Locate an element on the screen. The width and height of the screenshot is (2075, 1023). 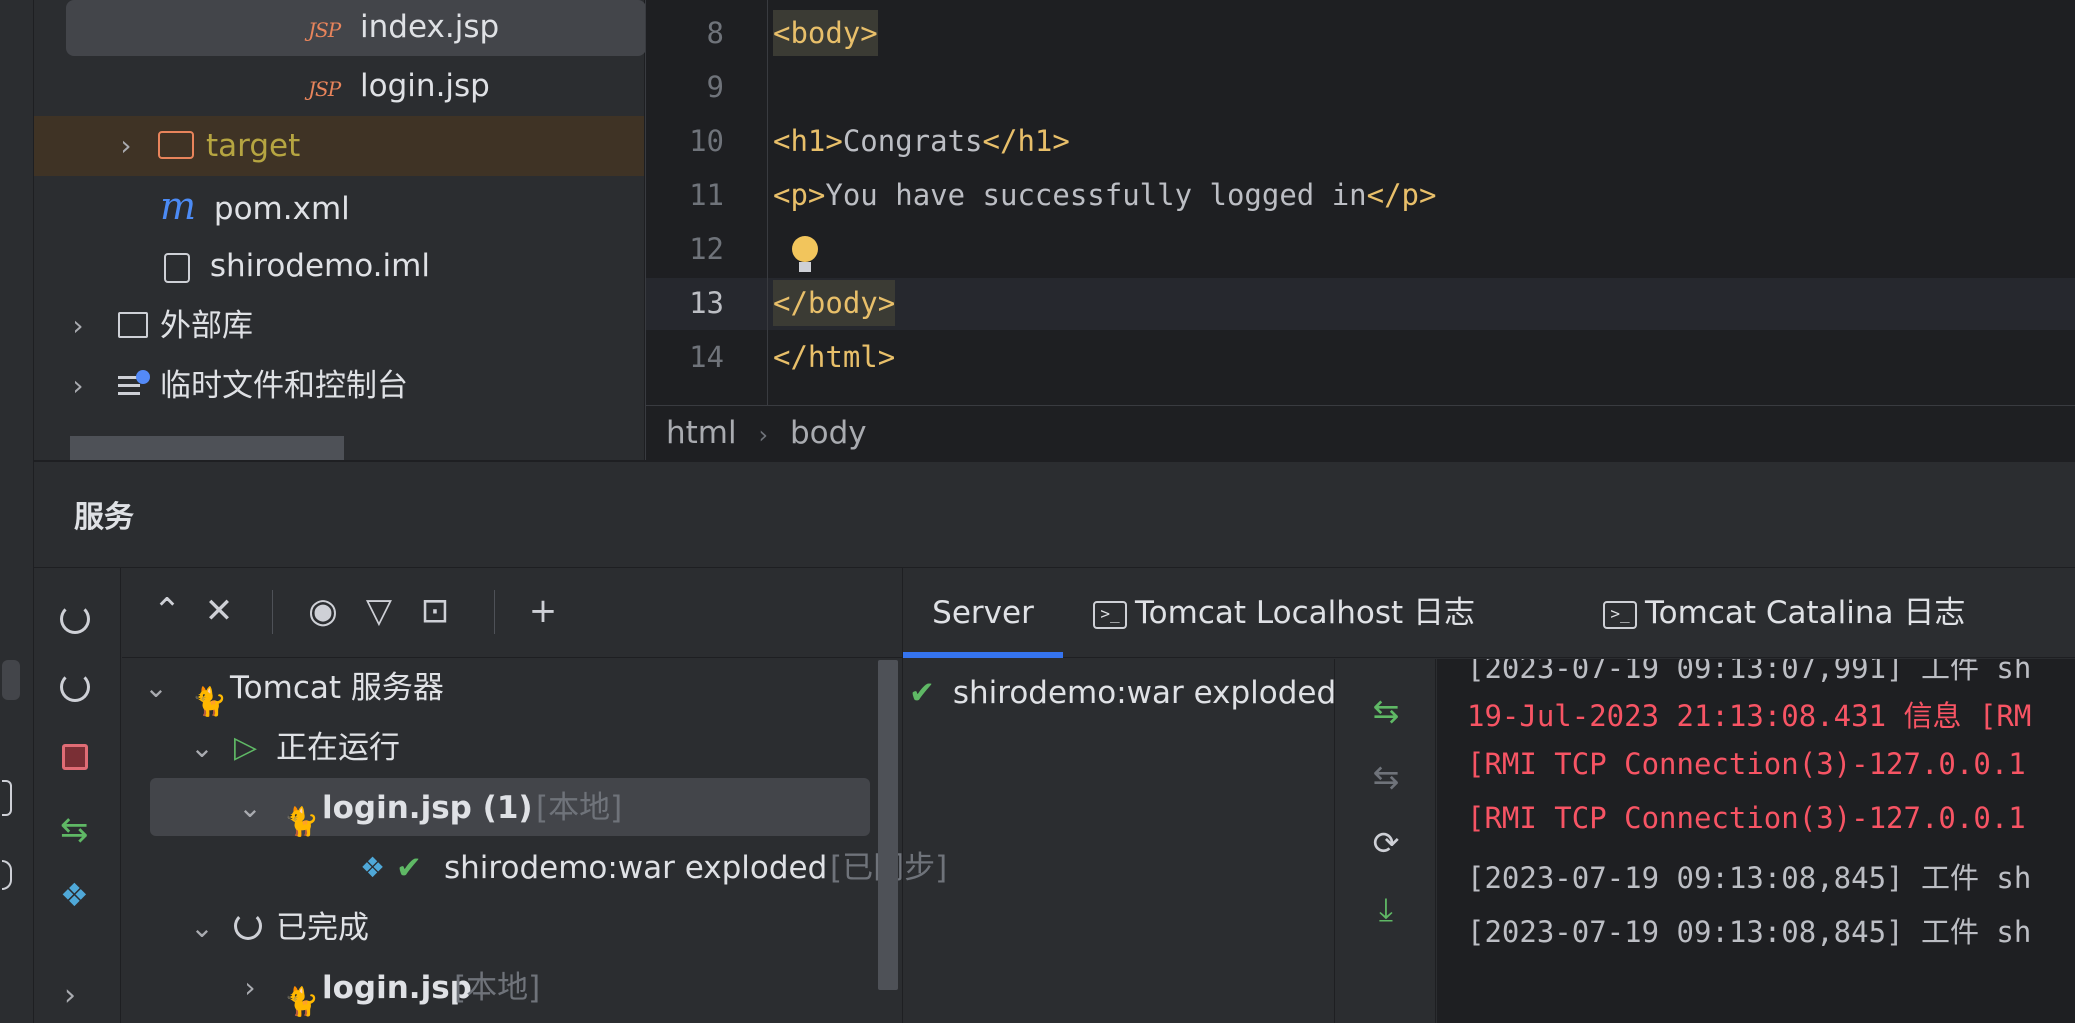
scroll-to-end-icon: ⤓ is located at coordinates (1386, 909).